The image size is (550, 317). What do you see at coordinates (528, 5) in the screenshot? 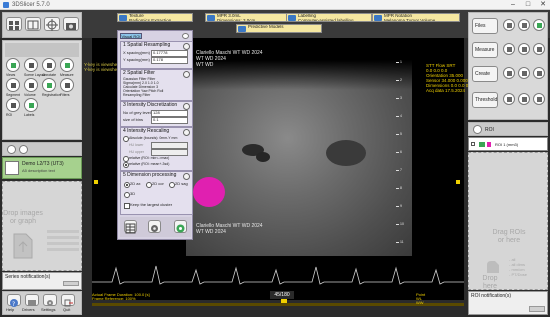
I see `maximize-button: □` at bounding box center [528, 5].